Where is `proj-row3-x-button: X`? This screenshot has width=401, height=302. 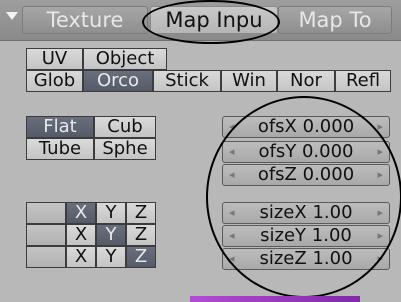 proj-row3-x-button: X is located at coordinates (81, 257).